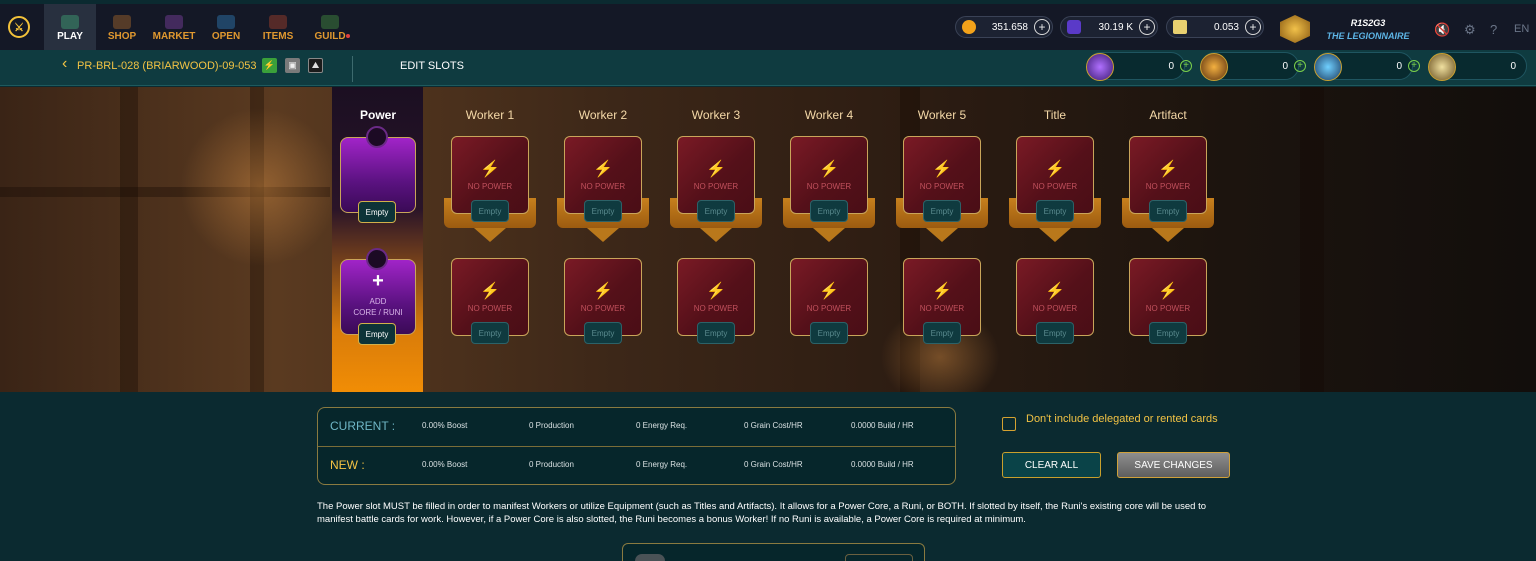 The image size is (1536, 561). Describe the element at coordinates (1442, 67) in the screenshot. I see `scroll-icon` at that location.